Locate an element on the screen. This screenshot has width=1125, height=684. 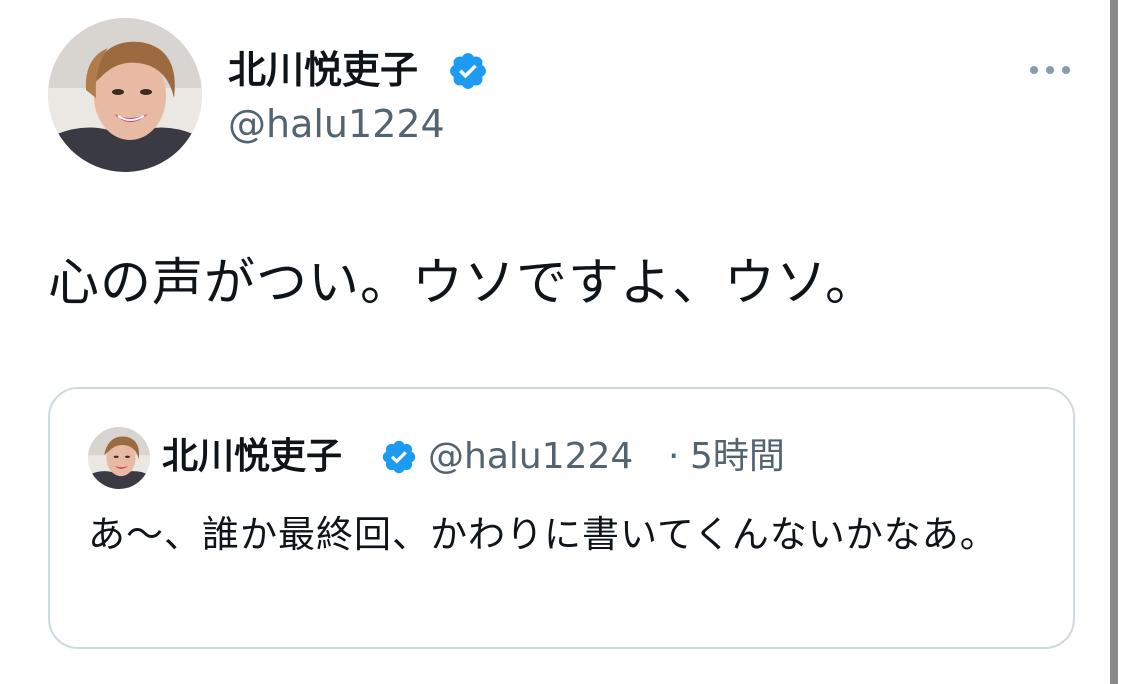
scrollbar-thumb is located at coordinates (1114, 342).